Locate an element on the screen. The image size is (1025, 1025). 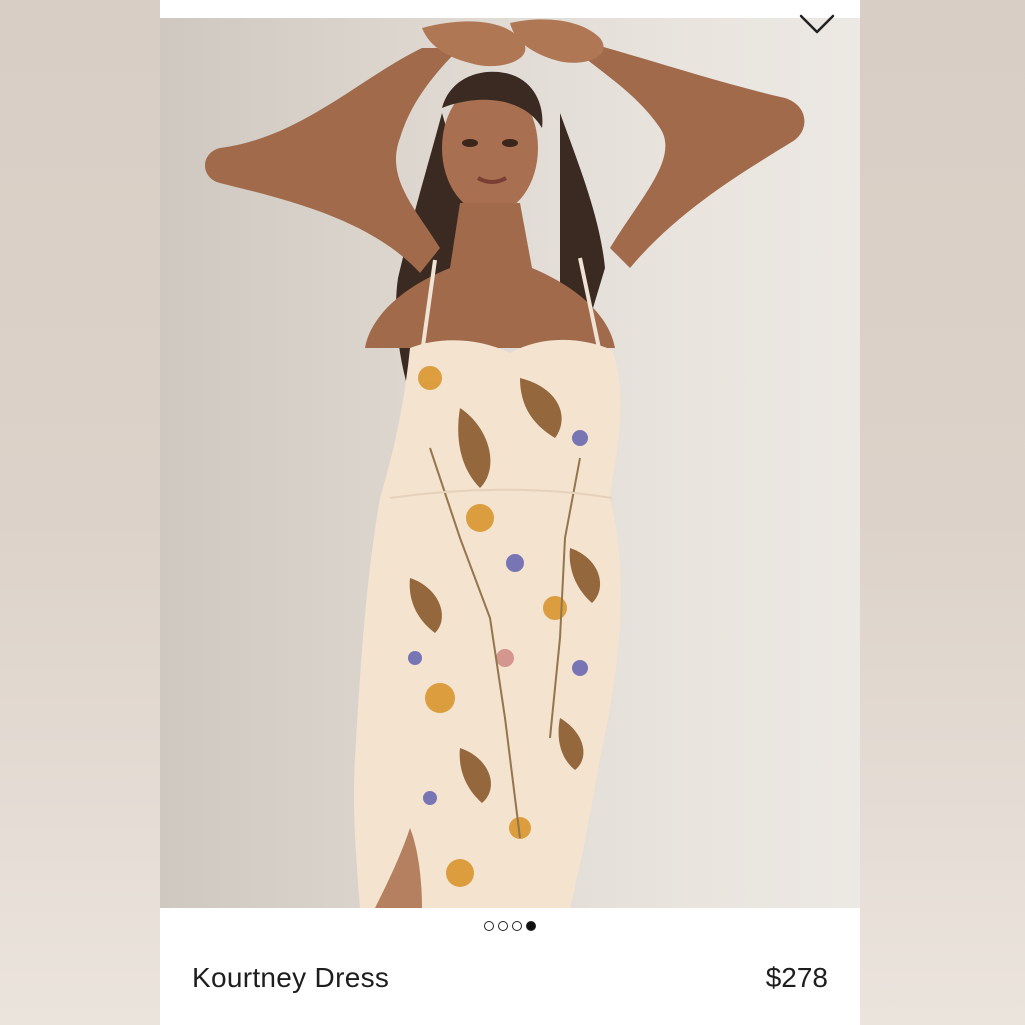
carousel-dot-active is located at coordinates (531, 926).